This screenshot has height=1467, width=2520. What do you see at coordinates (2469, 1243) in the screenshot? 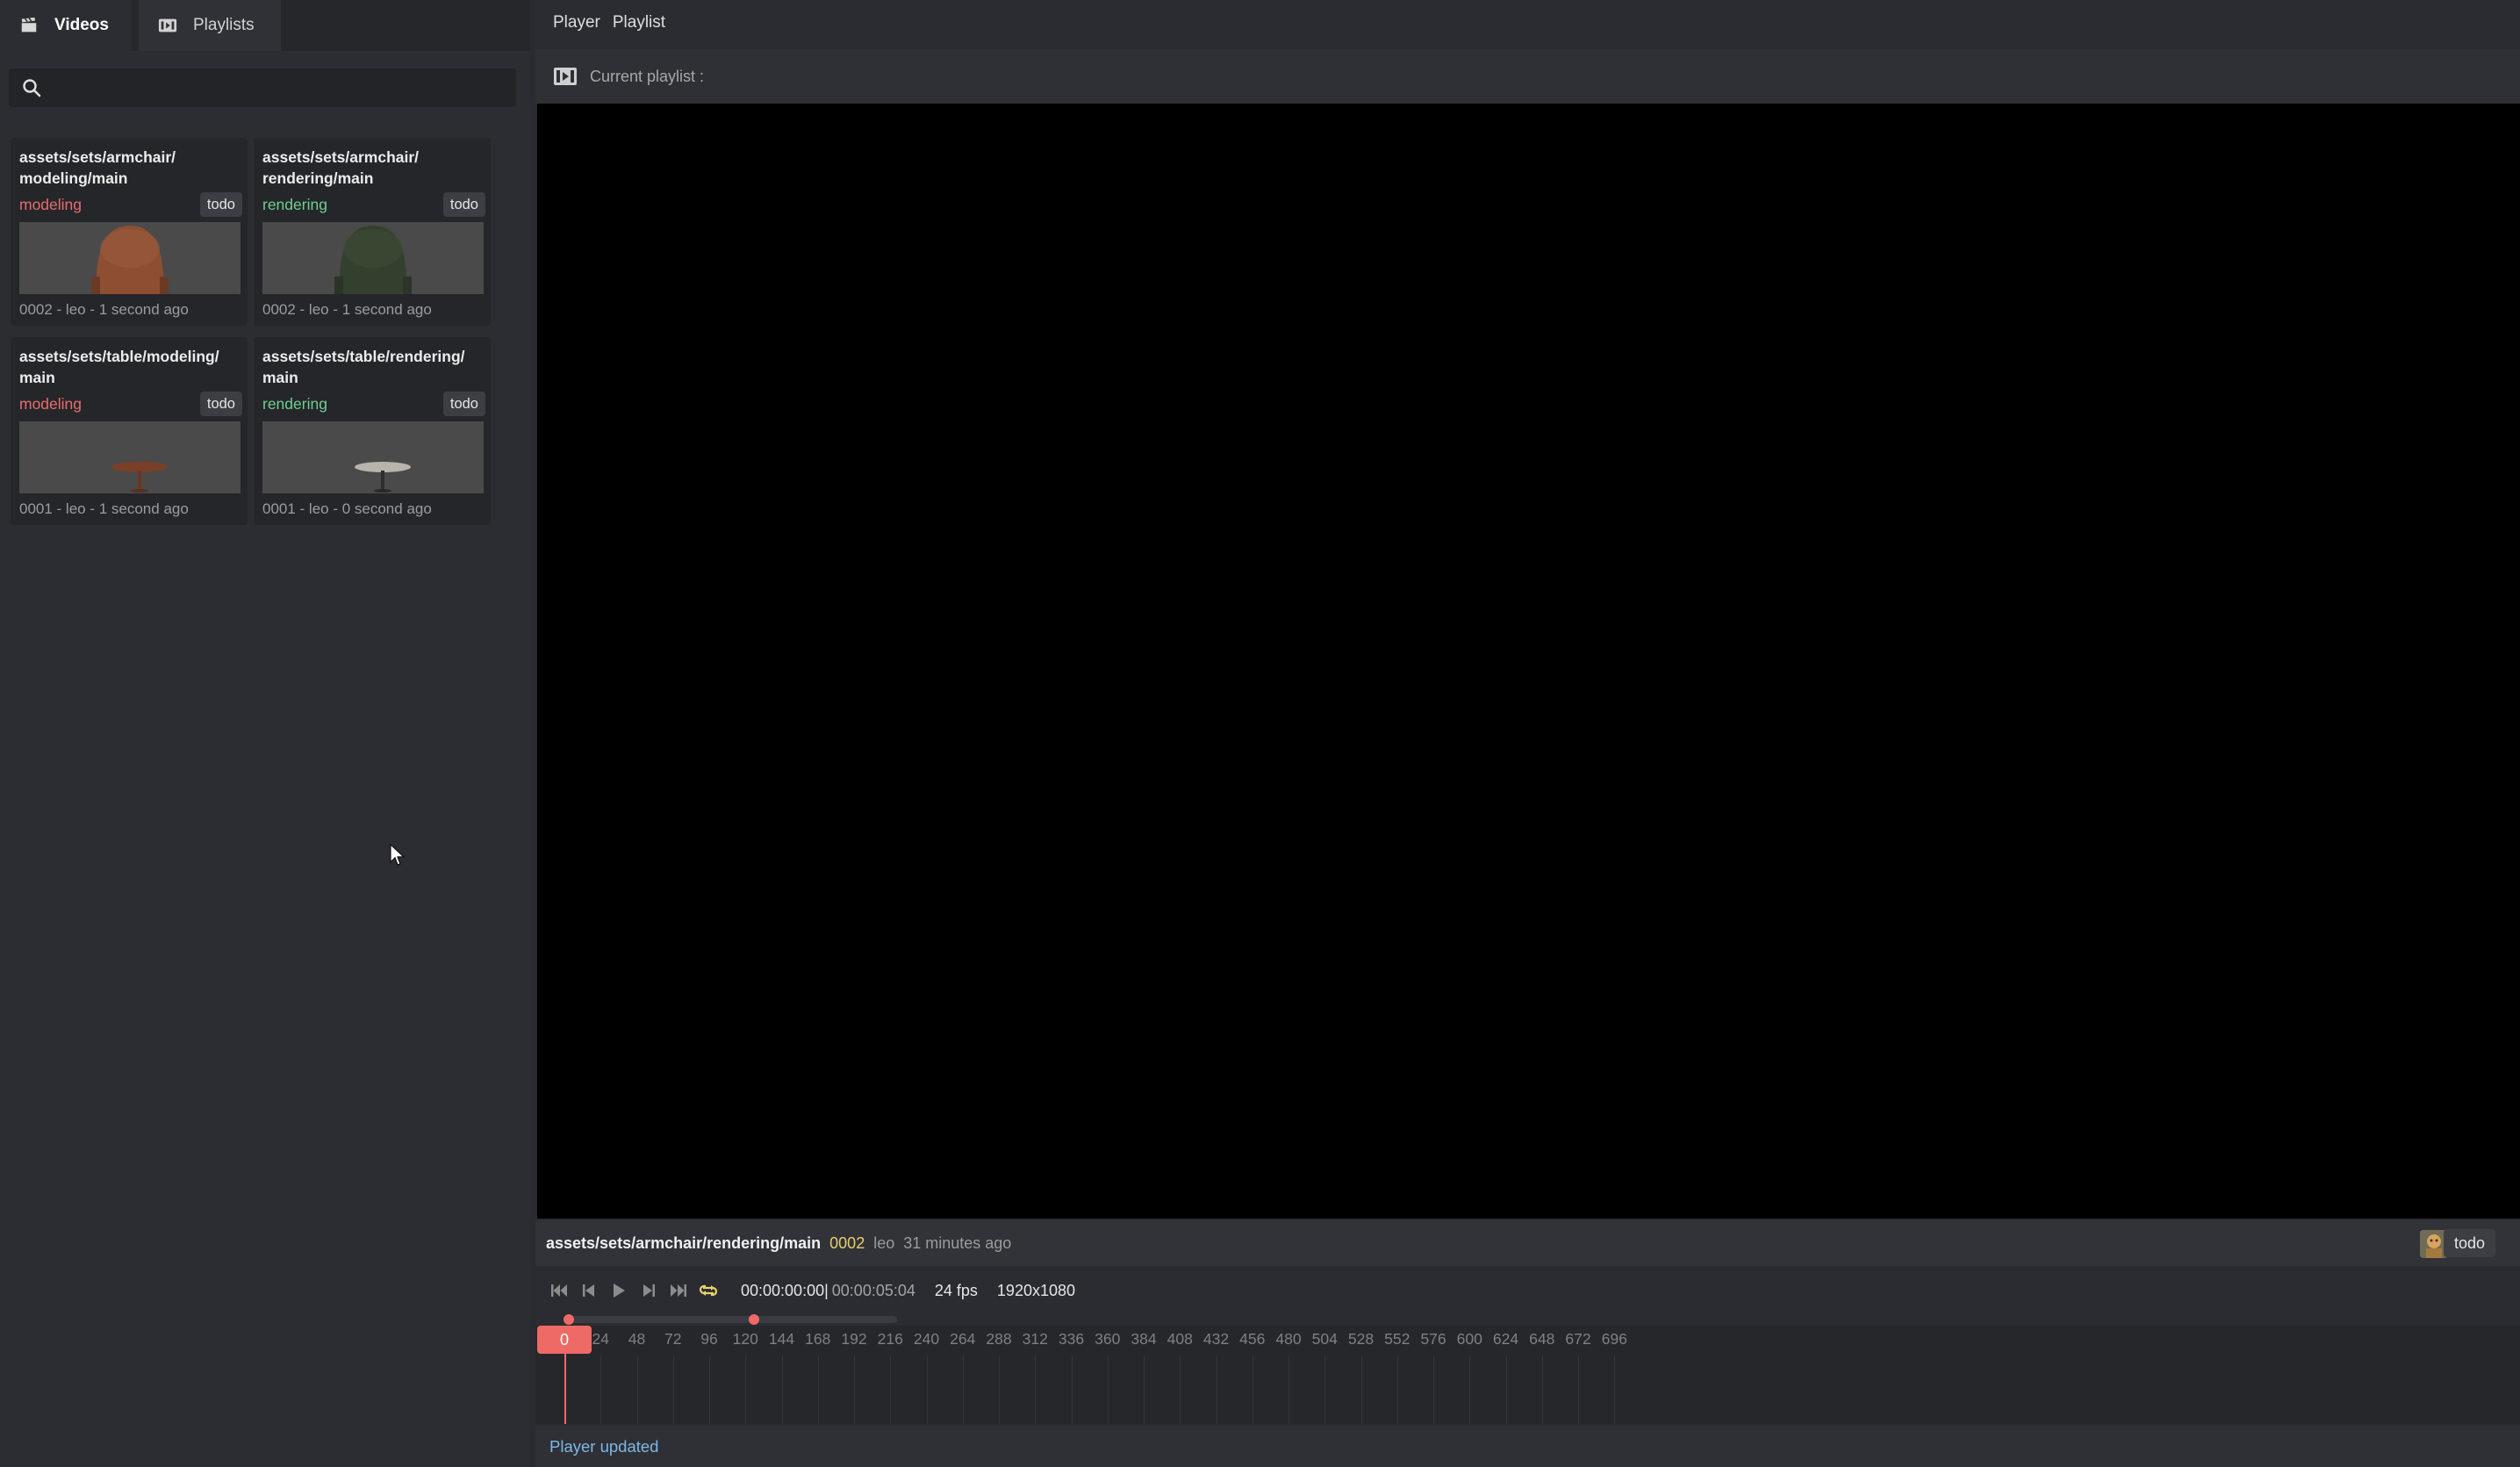
I see `status-badge: todo` at bounding box center [2469, 1243].